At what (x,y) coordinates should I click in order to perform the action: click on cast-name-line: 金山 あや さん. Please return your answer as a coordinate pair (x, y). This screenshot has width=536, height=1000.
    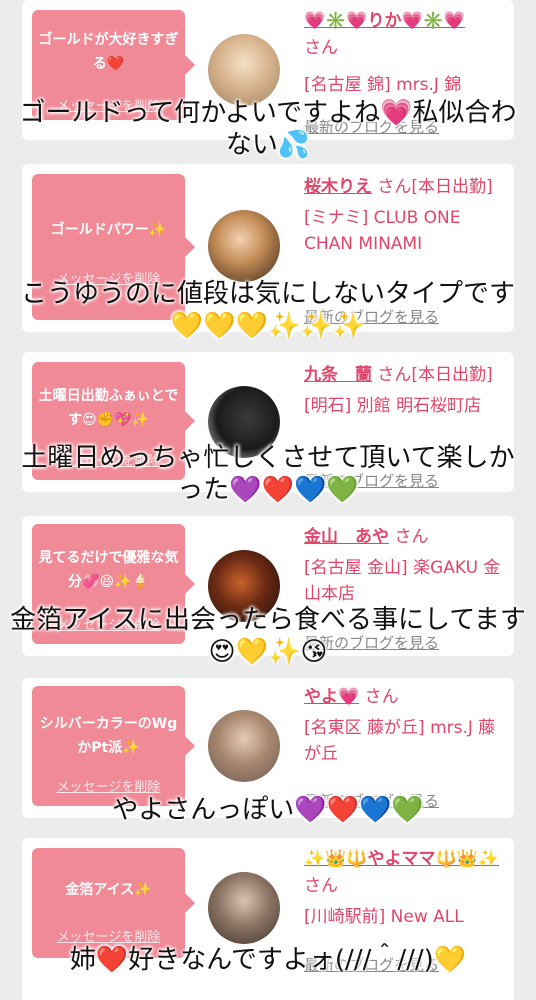
    Looking at the image, I should click on (406, 537).